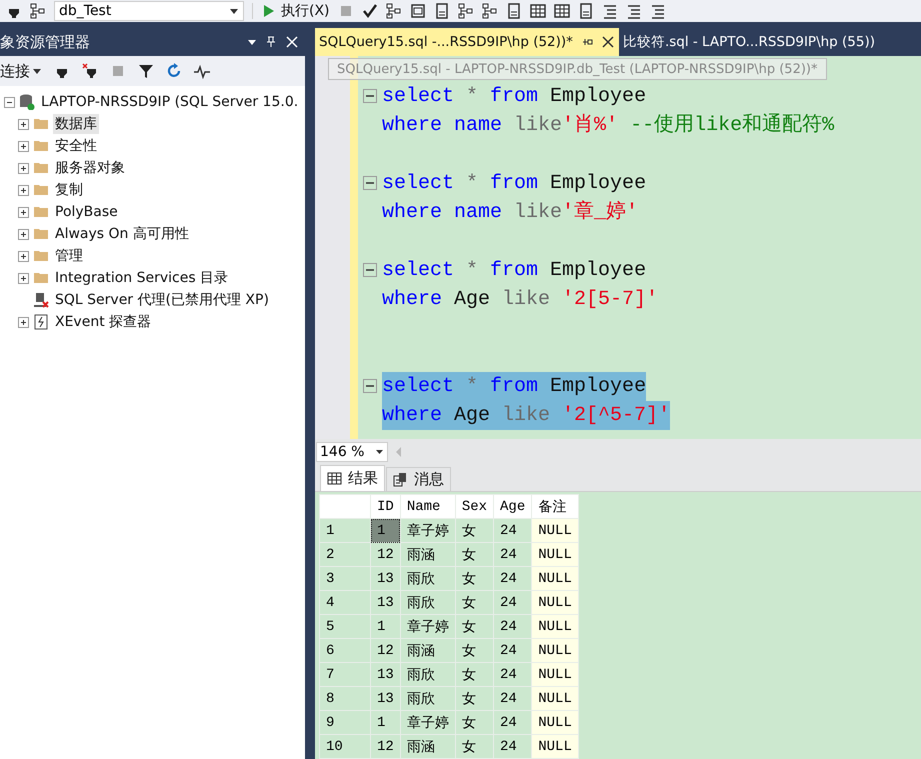 Image resolution: width=921 pixels, height=759 pixels. I want to click on tree-item: 数据库, so click(76, 124).